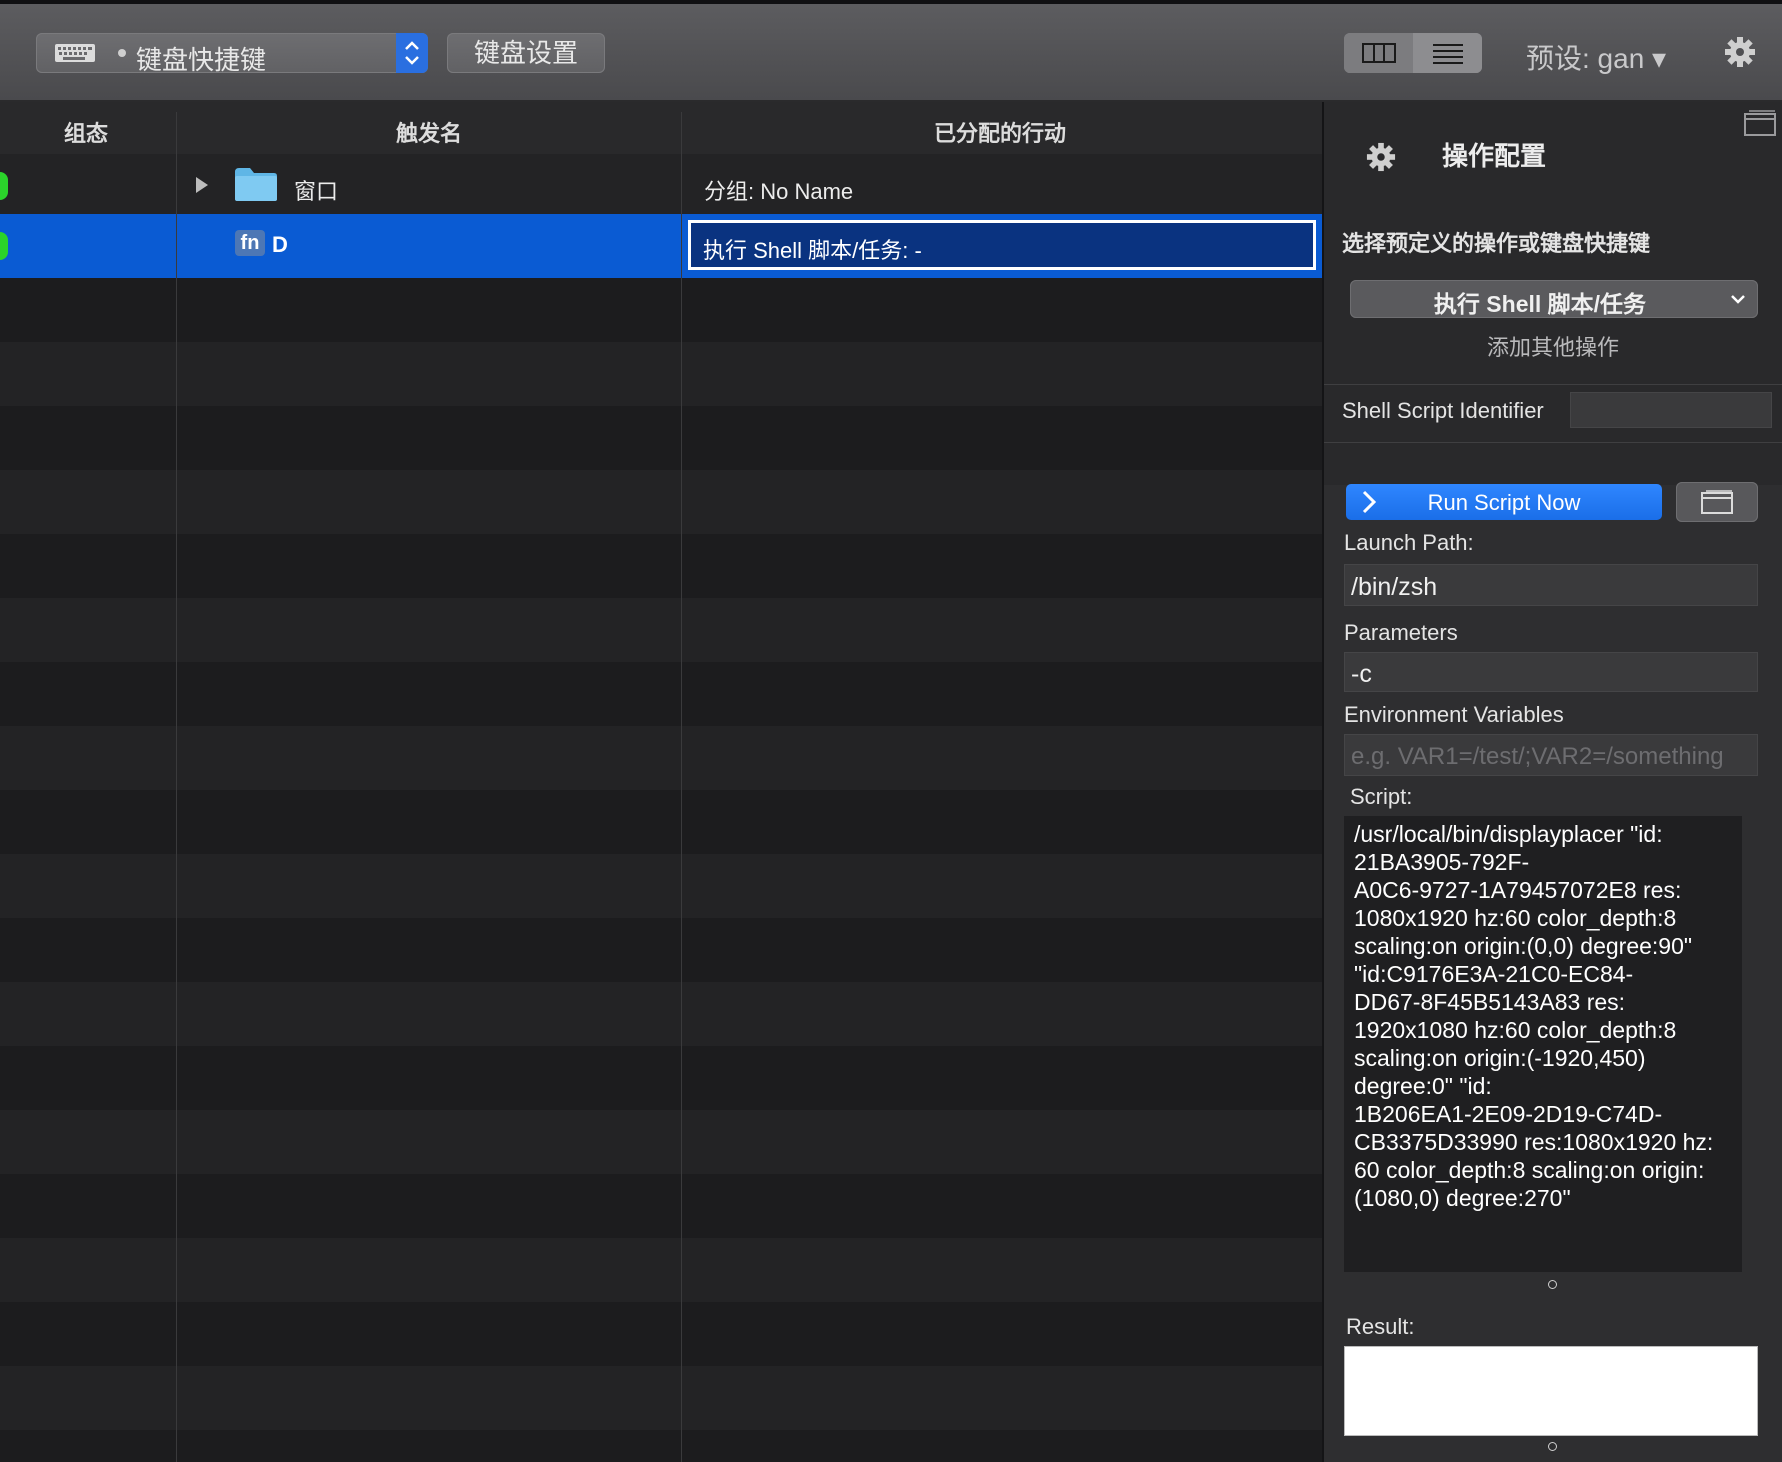 The height and width of the screenshot is (1462, 1782). I want to click on chevron-updown-icon, so click(412, 53).